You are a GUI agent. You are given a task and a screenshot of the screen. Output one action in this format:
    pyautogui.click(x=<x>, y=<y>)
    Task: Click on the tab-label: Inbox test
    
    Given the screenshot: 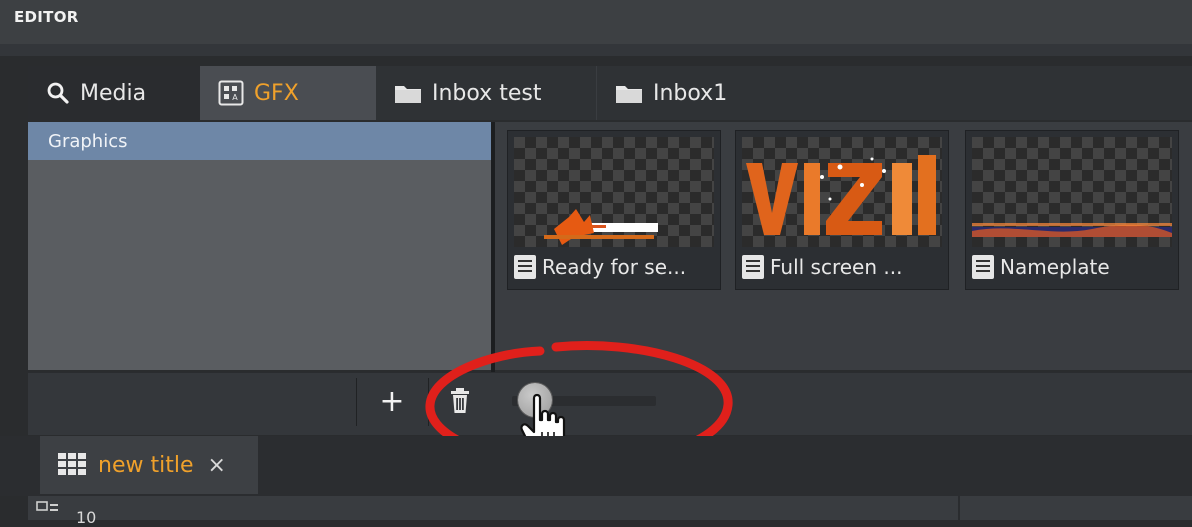 What is the action you would take?
    pyautogui.click(x=487, y=93)
    